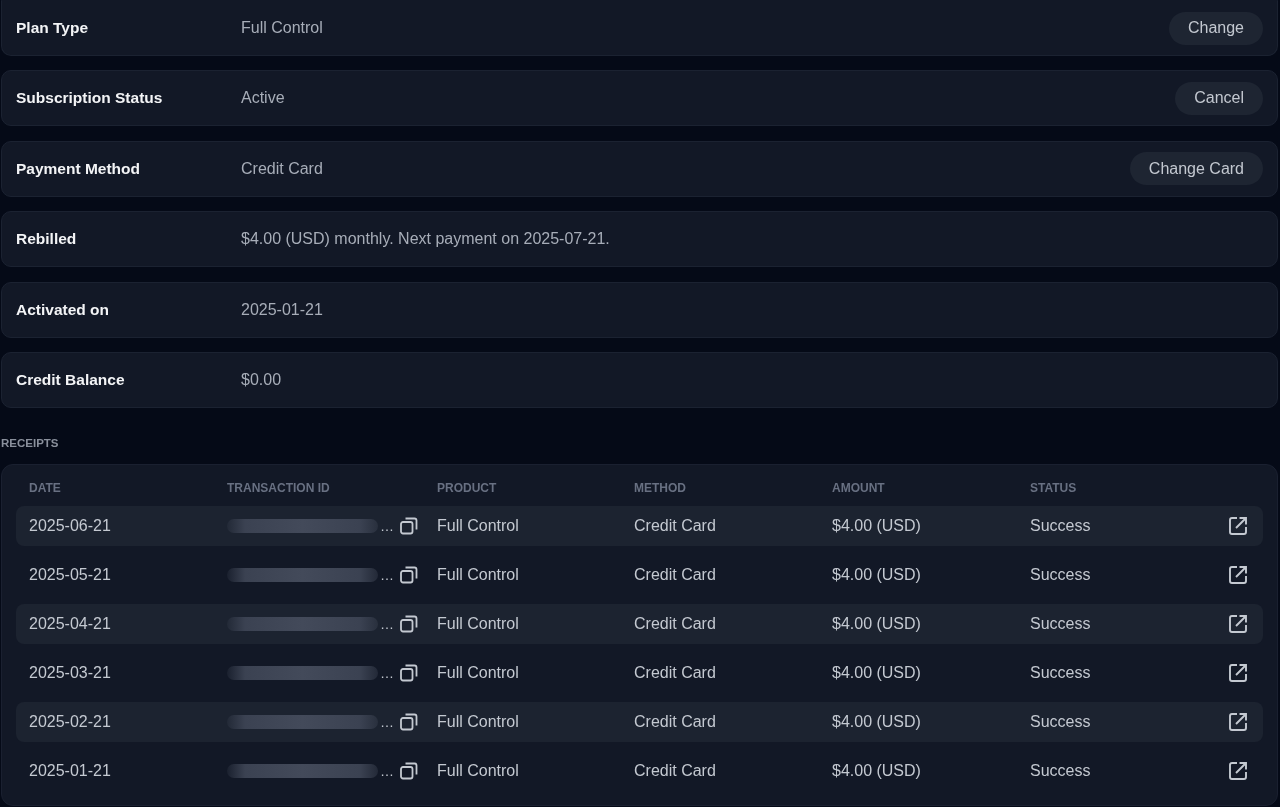 The height and width of the screenshot is (807, 1280). Describe the element at coordinates (282, 168) in the screenshot. I see `detail-value: Credit Card` at that location.